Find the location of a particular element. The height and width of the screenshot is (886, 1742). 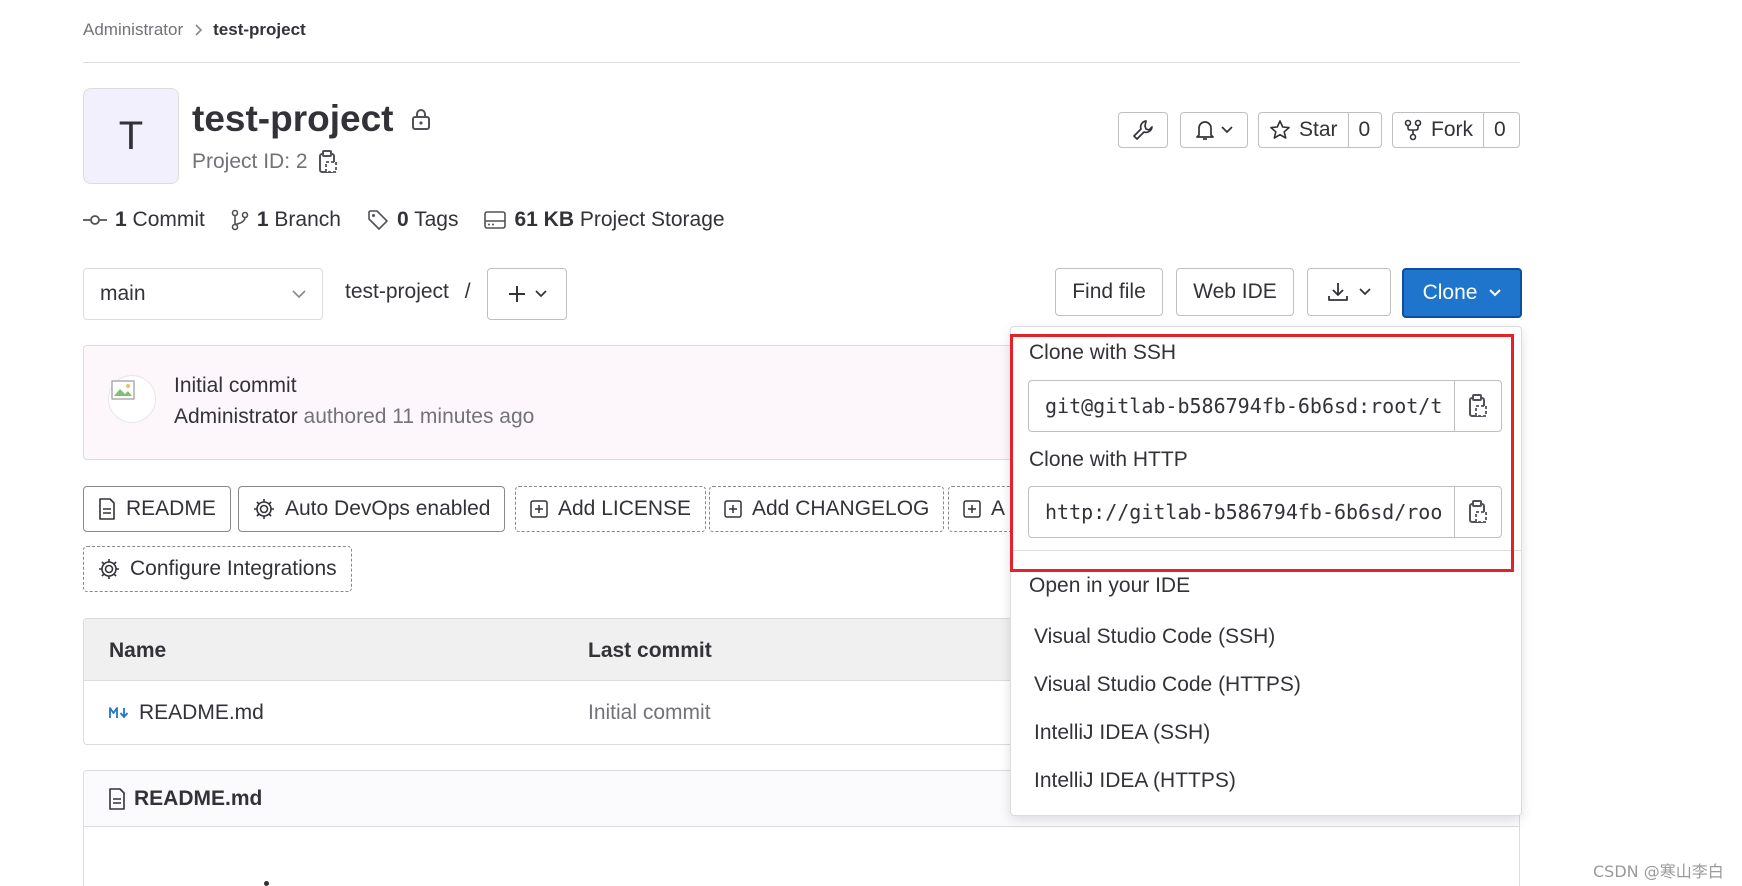

plus-icon is located at coordinates (517, 294).